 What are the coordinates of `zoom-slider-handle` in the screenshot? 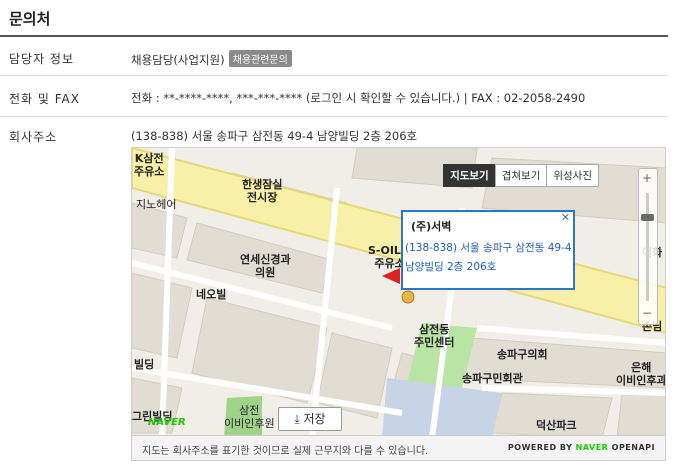 It's located at (647, 217).